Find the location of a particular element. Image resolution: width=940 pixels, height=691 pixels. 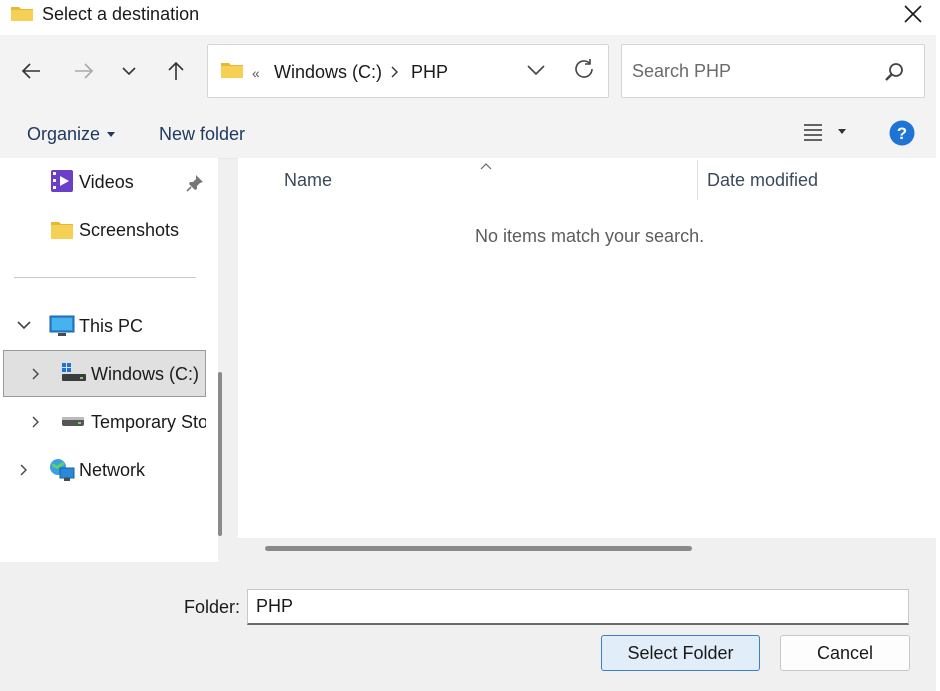

back-button is located at coordinates (31, 71).